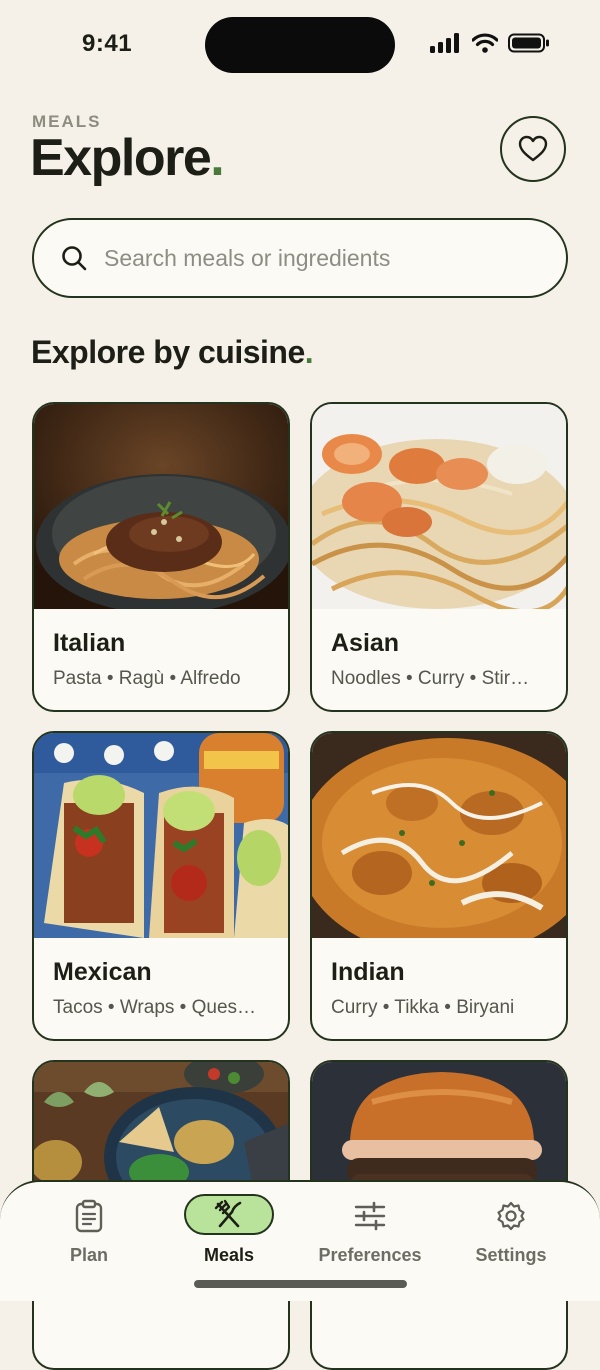  Describe the element at coordinates (528, 43) in the screenshot. I see `battery-icon` at that location.